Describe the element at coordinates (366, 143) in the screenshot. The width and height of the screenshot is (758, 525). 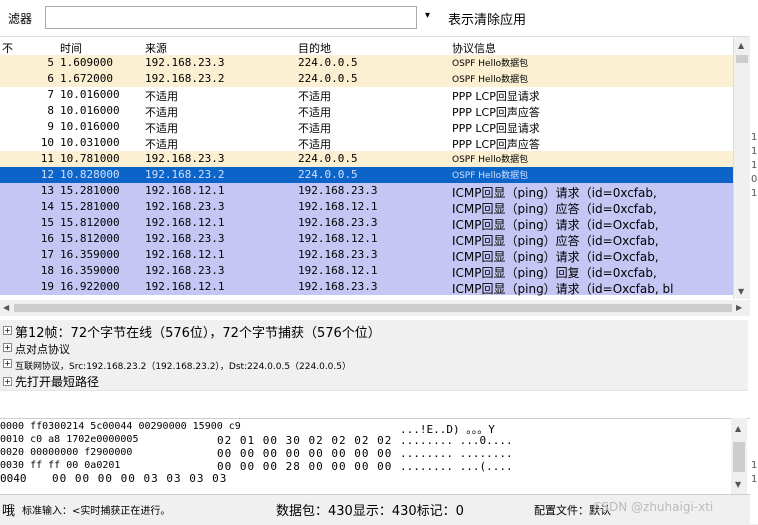
I see `packet-row: 10 10.031000 不适用 不适用 PPP LCP回声应答` at that location.